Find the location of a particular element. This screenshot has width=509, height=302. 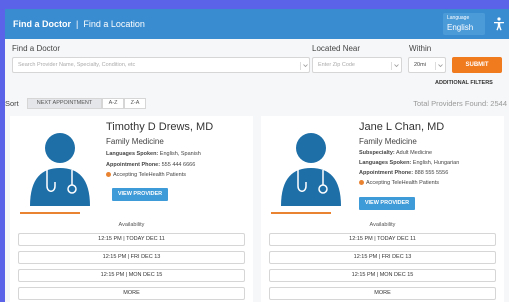

appointment-phone: Appointment Phone: 555 444 6666 is located at coordinates (151, 165).